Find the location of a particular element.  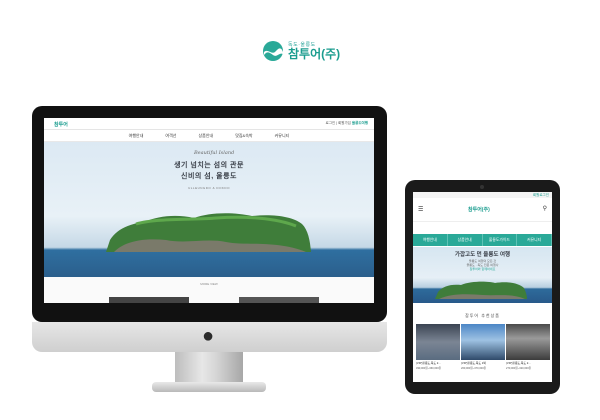

tablet-hero-headline: 가깝고도 먼 울릉도 여행 is located at coordinates (482, 255).